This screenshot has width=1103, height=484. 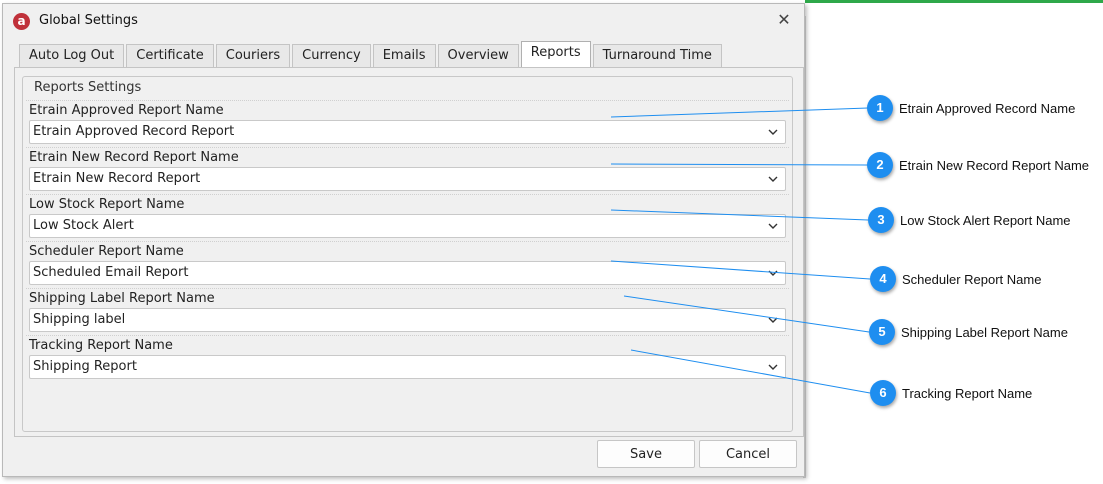 What do you see at coordinates (555, 54) in the screenshot?
I see `tab-reports: Reports` at bounding box center [555, 54].